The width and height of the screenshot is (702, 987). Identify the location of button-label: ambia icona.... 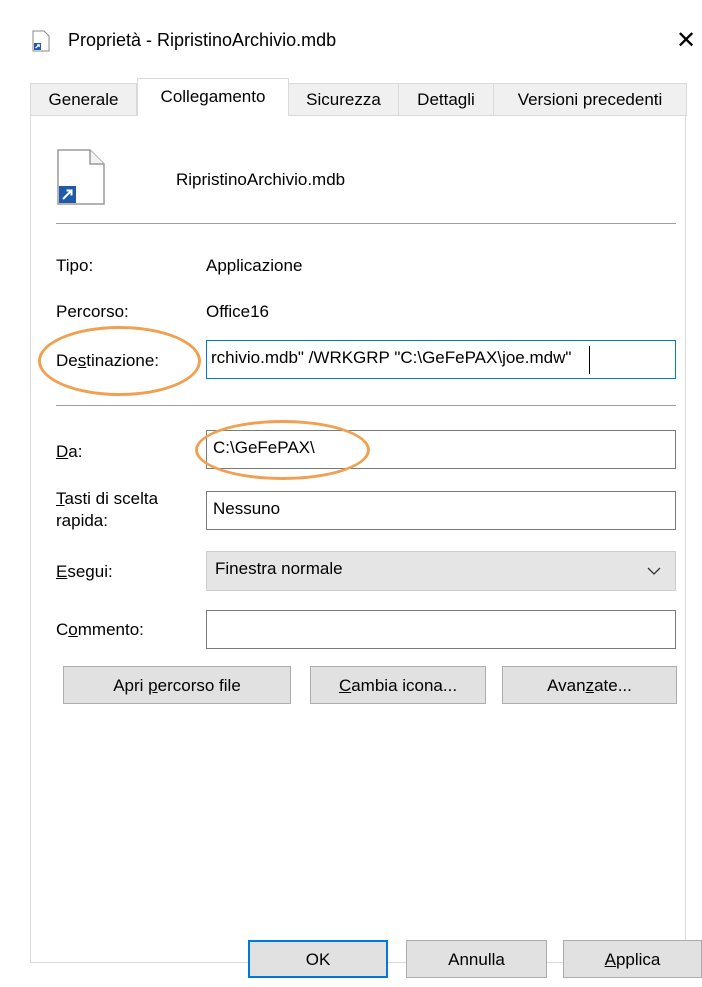
(404, 685).